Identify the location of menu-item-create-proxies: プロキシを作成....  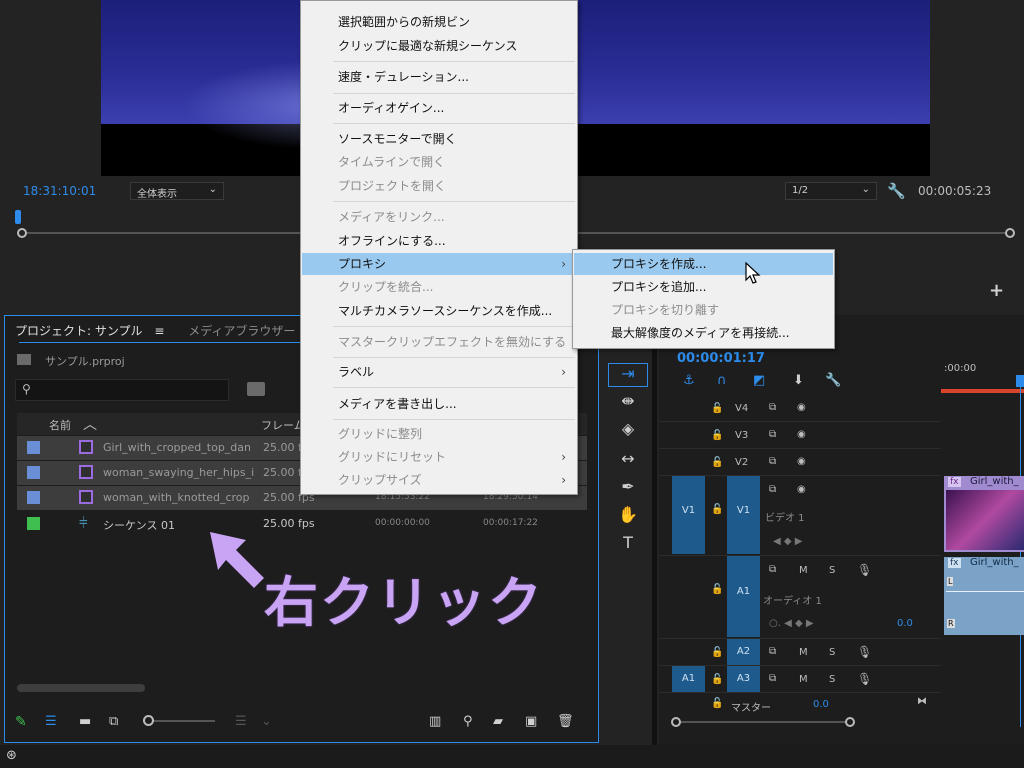
(703, 264).